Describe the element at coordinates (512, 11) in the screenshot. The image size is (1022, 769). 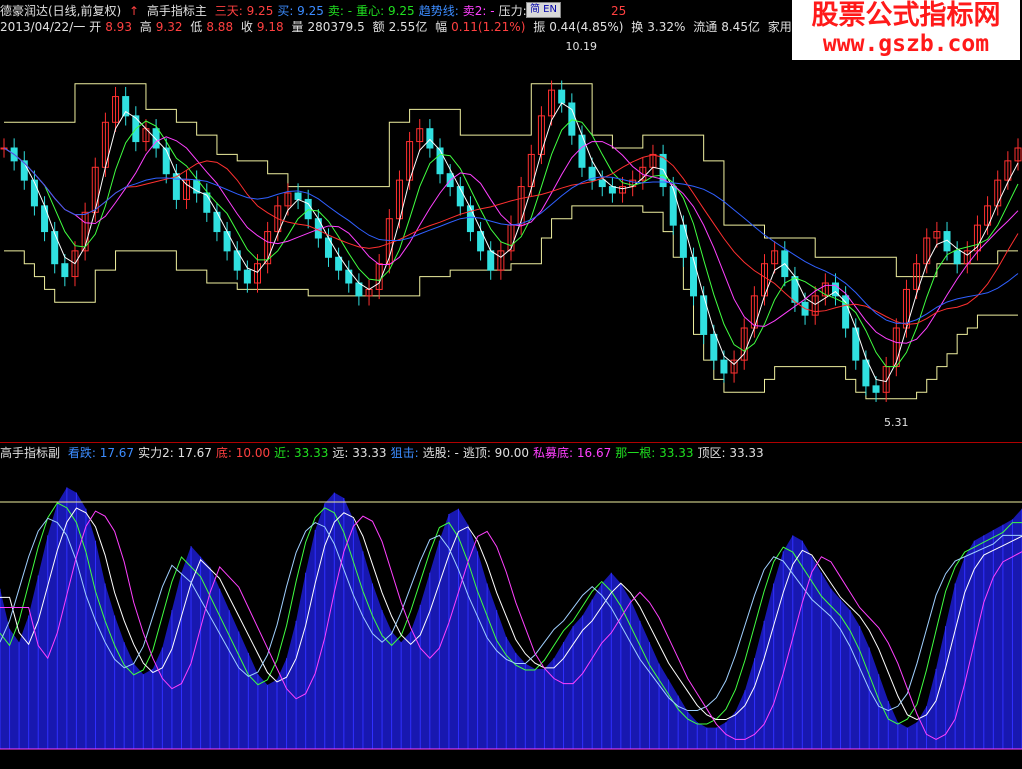
I see `main-field-6: 压力:` at that location.